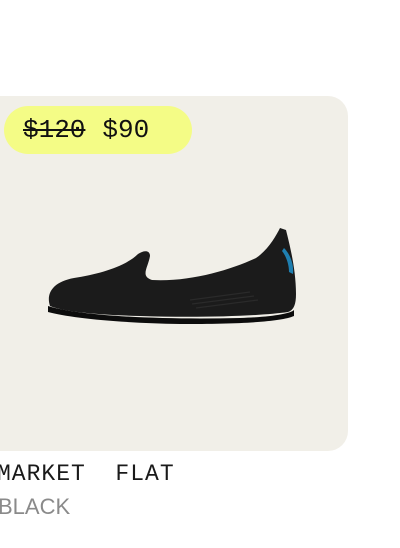 Image resolution: width=400 pixels, height=548 pixels. What do you see at coordinates (87, 474) in the screenshot?
I see `product-name: MARKET FLAT` at bounding box center [87, 474].